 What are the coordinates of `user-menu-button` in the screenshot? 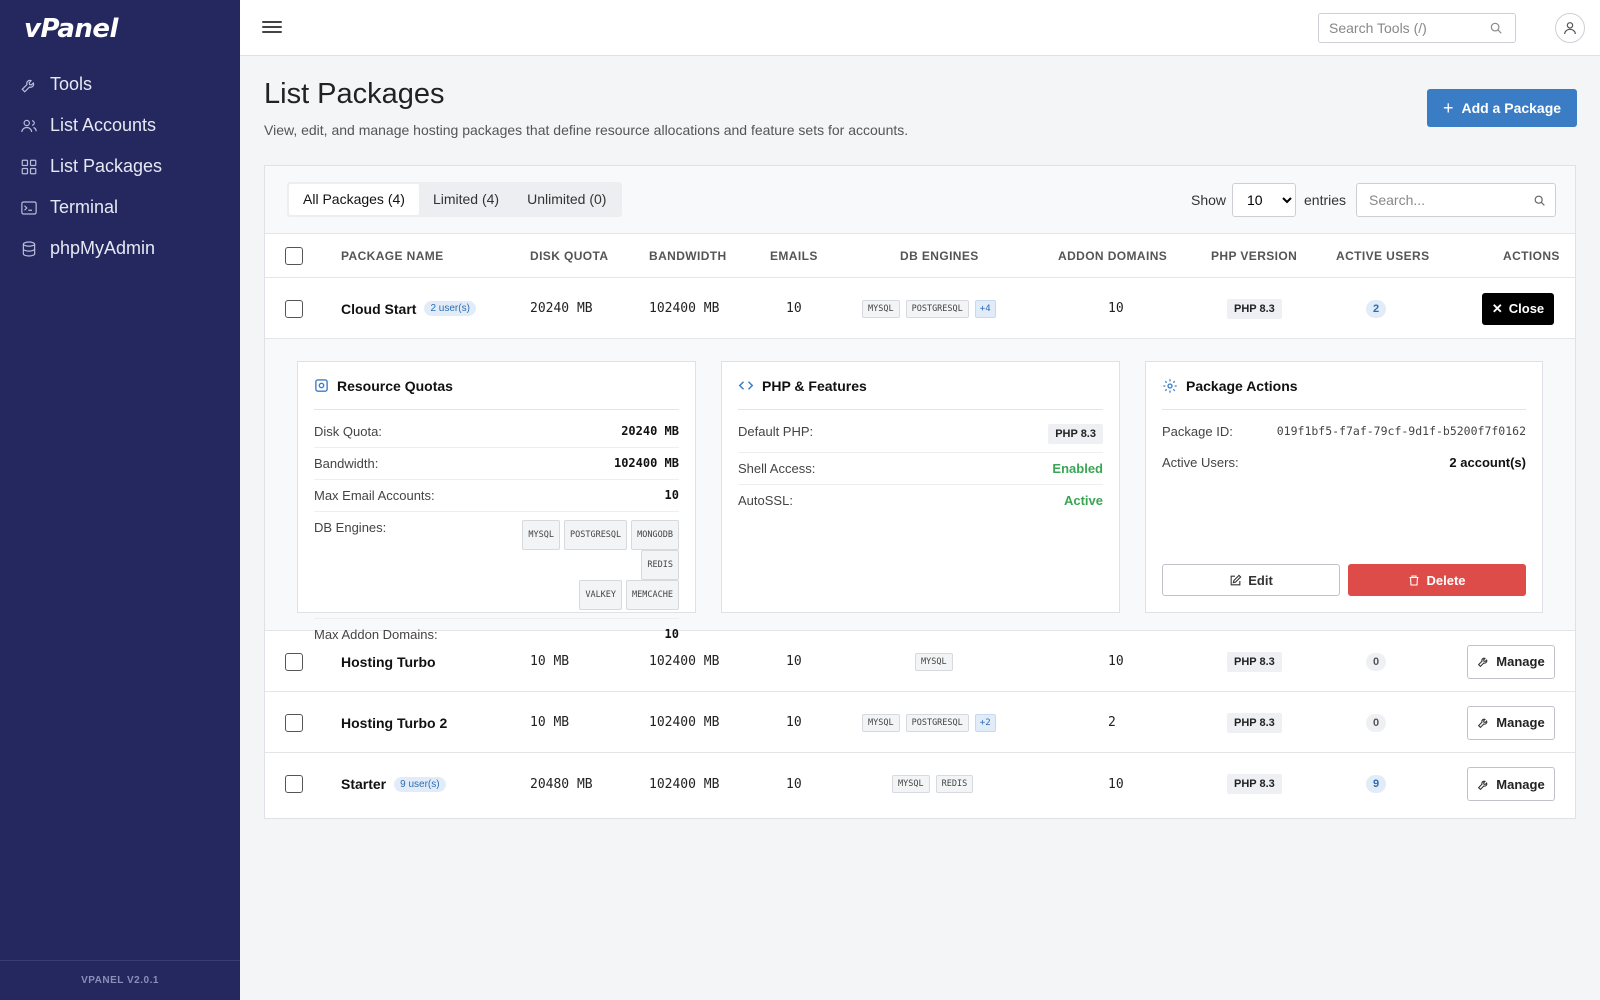 It's located at (1570, 28).